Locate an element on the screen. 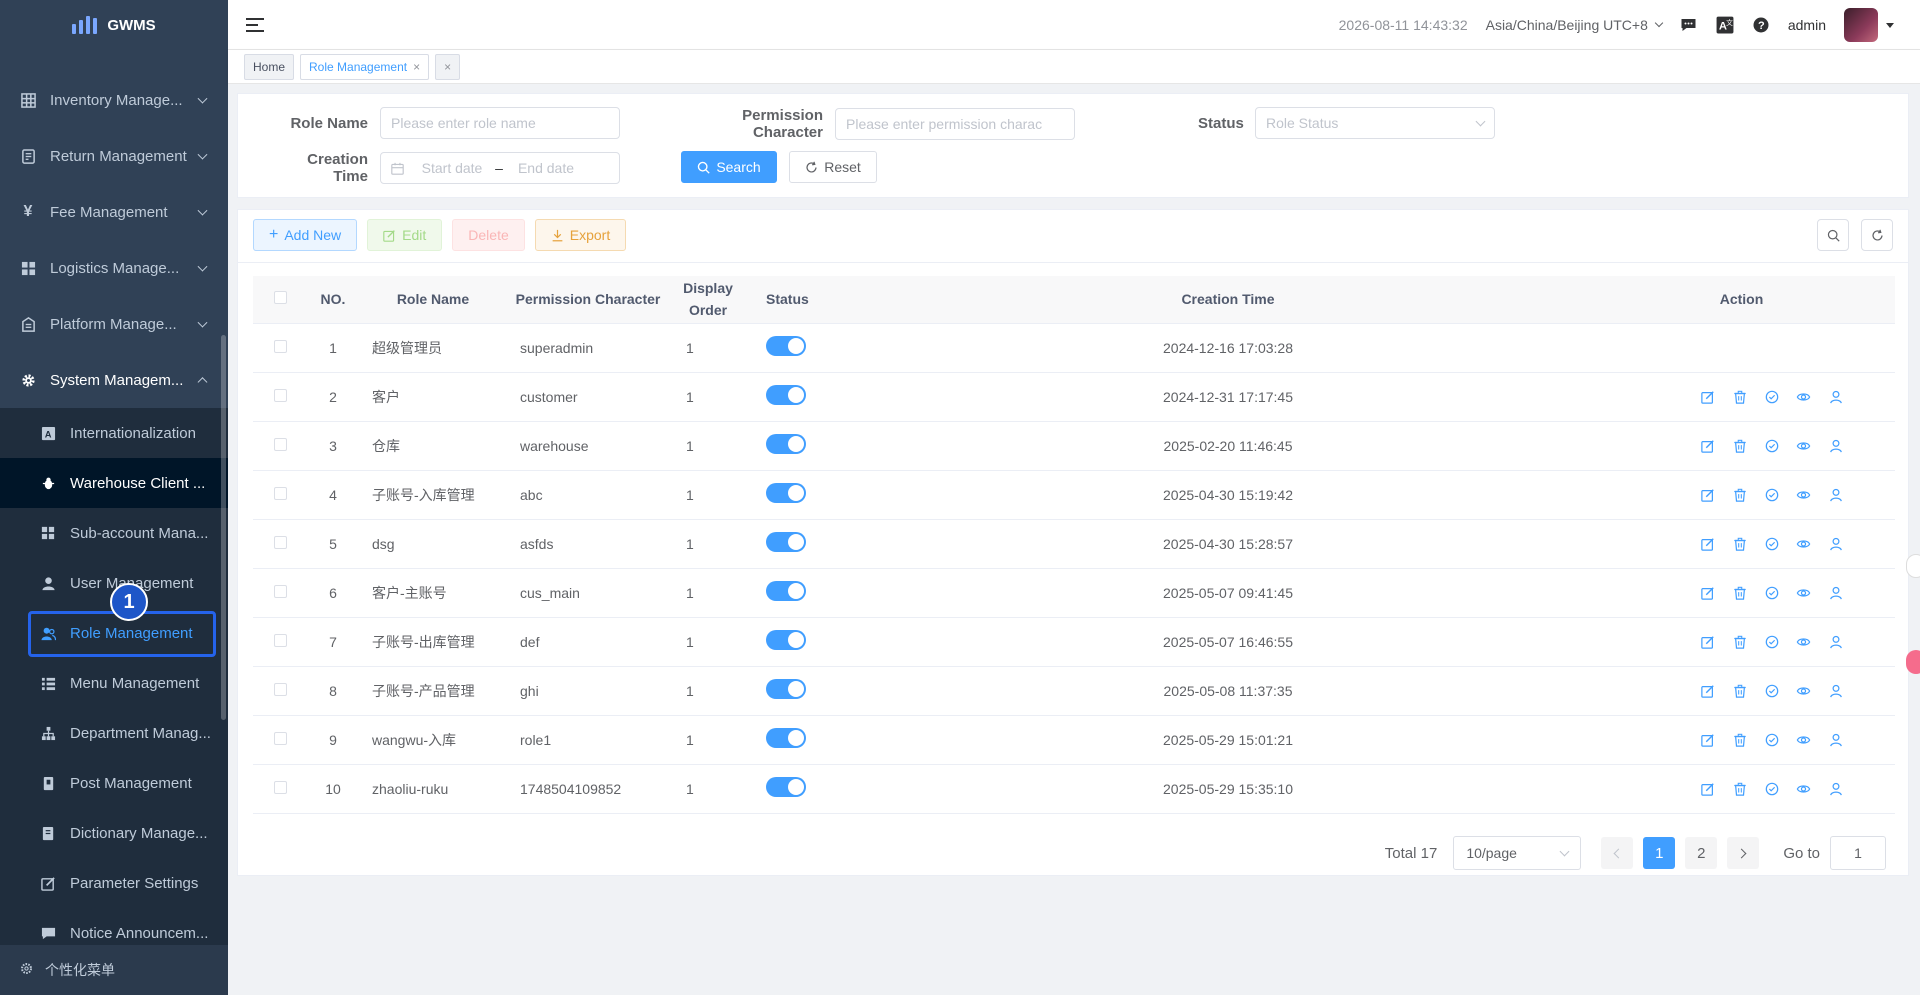  search-button: Search is located at coordinates (729, 167).